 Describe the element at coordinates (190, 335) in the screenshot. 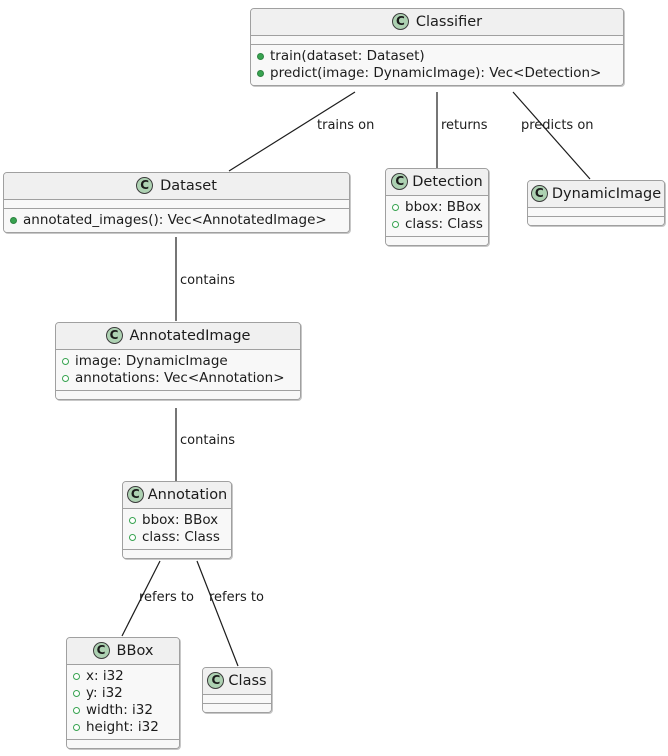

I see `class-name-annotatedimage: AnnotatedImage` at that location.